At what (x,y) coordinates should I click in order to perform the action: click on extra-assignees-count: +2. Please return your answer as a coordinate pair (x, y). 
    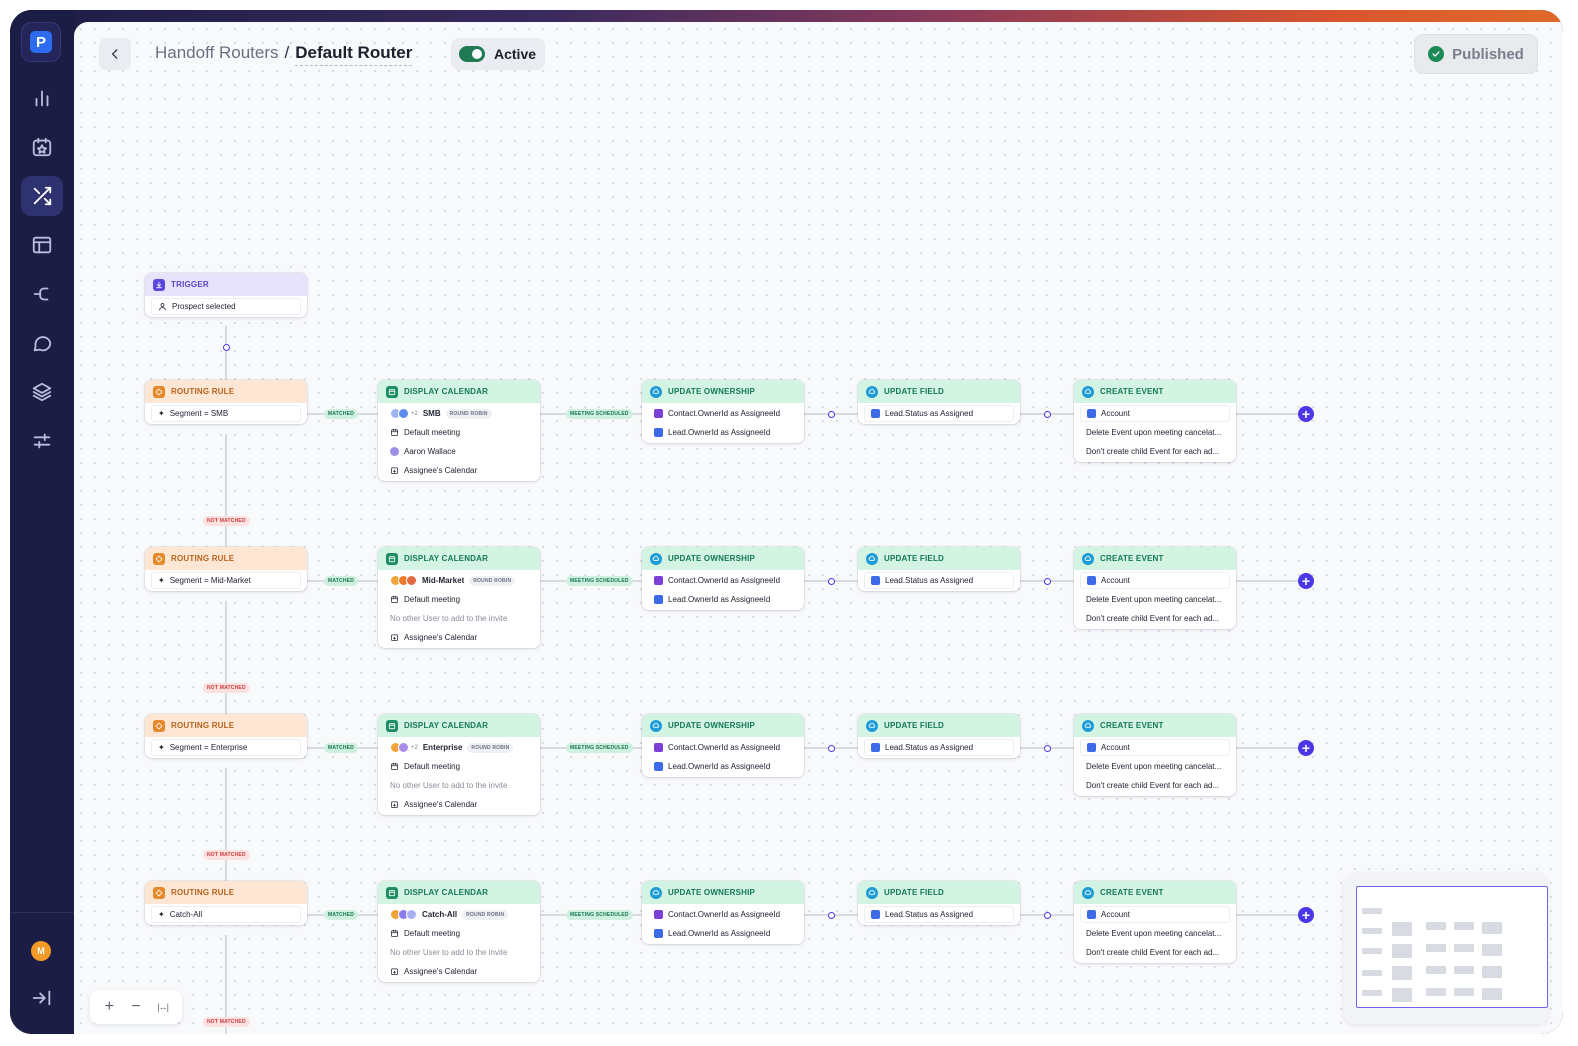
    Looking at the image, I should click on (414, 747).